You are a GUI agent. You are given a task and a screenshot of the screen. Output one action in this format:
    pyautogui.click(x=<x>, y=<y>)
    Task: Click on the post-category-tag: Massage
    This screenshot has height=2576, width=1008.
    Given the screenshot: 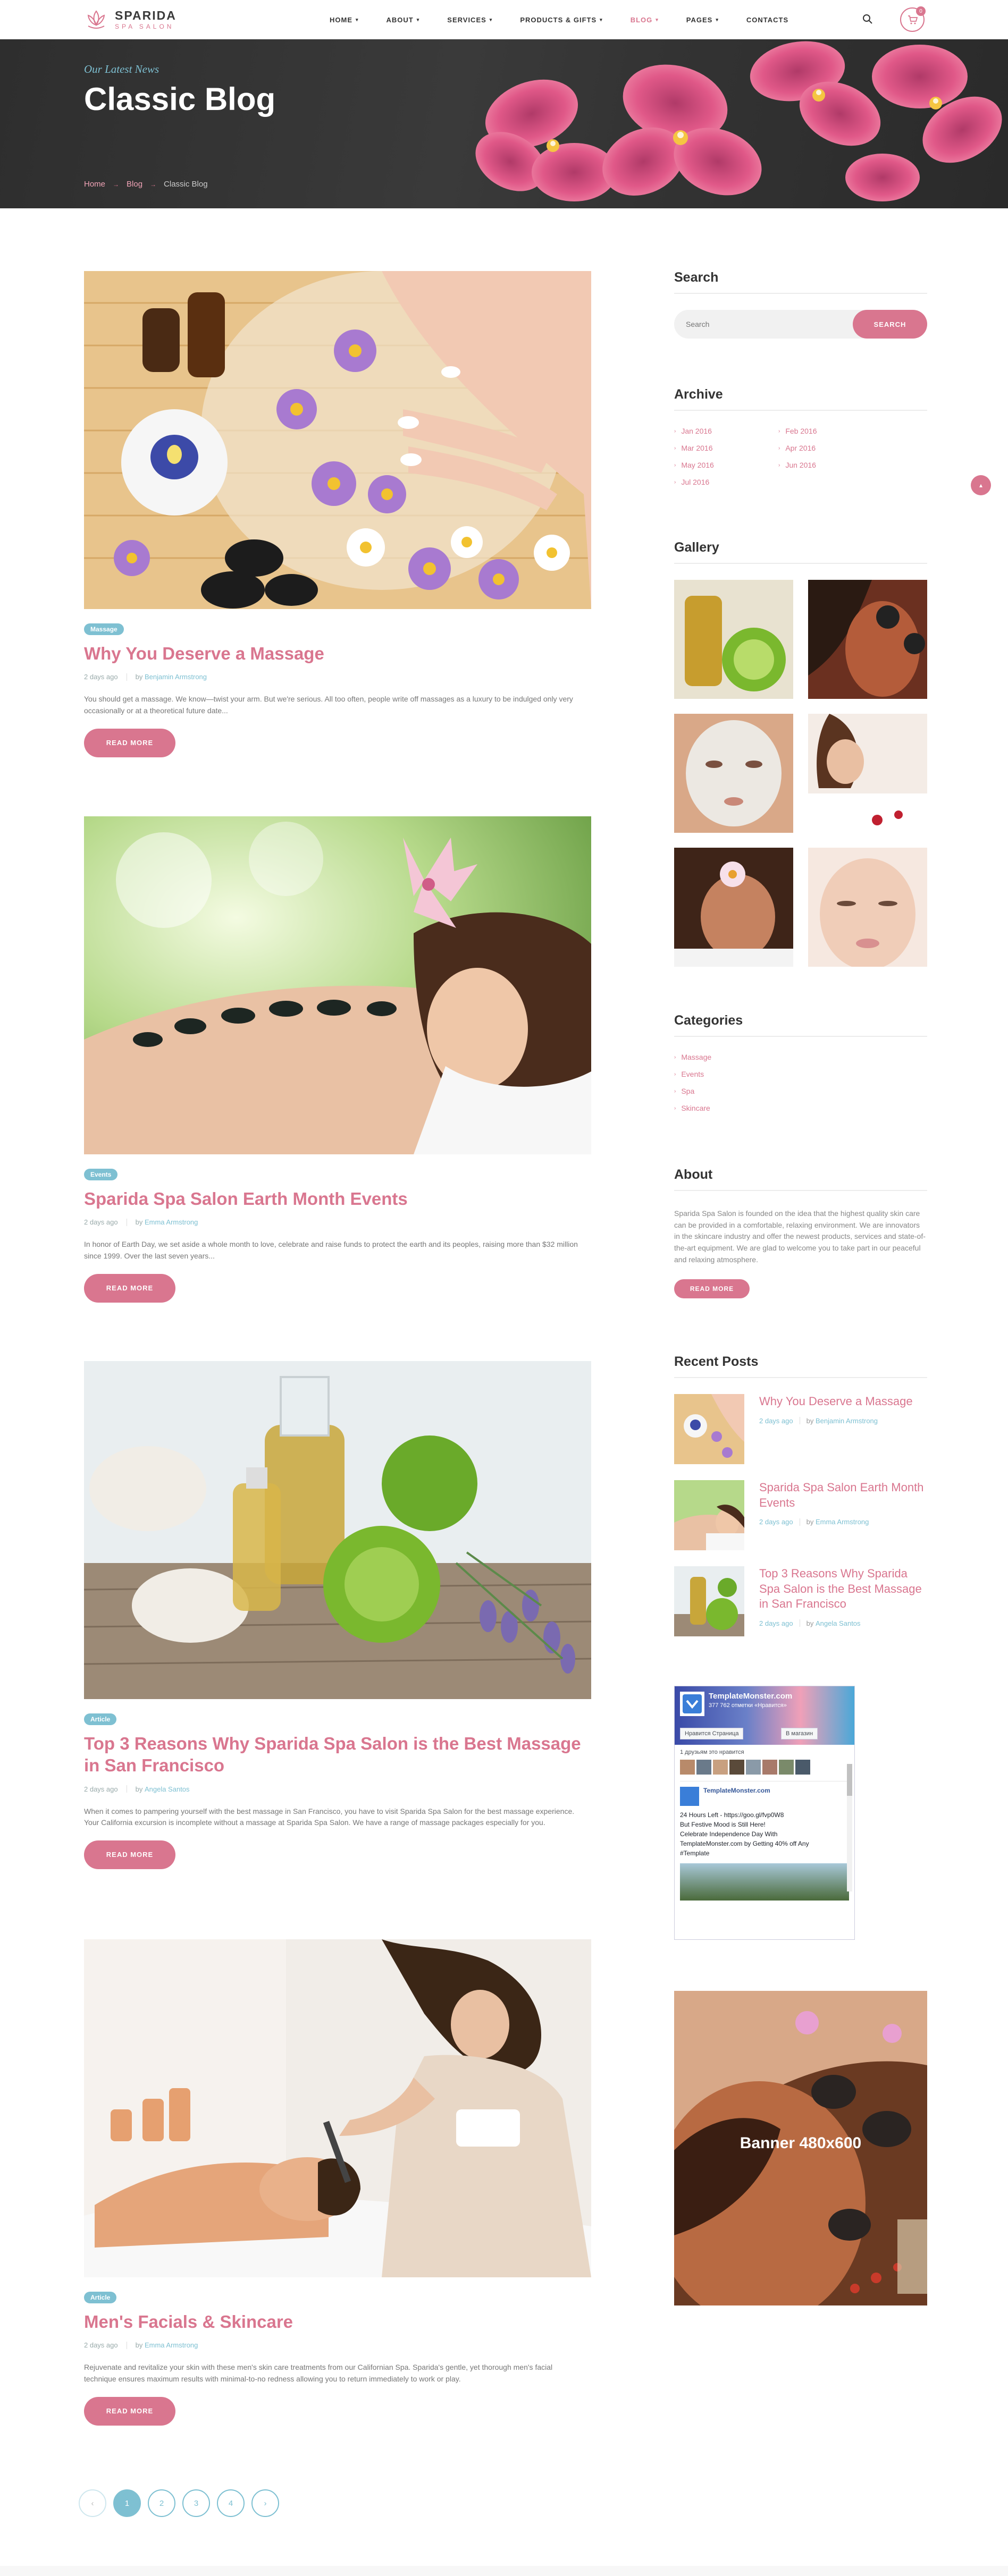 What is the action you would take?
    pyautogui.click(x=104, y=629)
    